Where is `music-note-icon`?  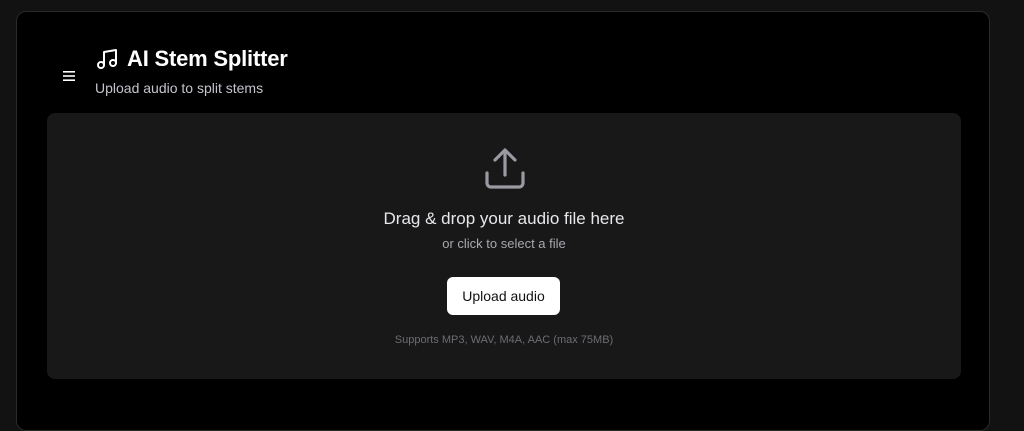
music-note-icon is located at coordinates (107, 59).